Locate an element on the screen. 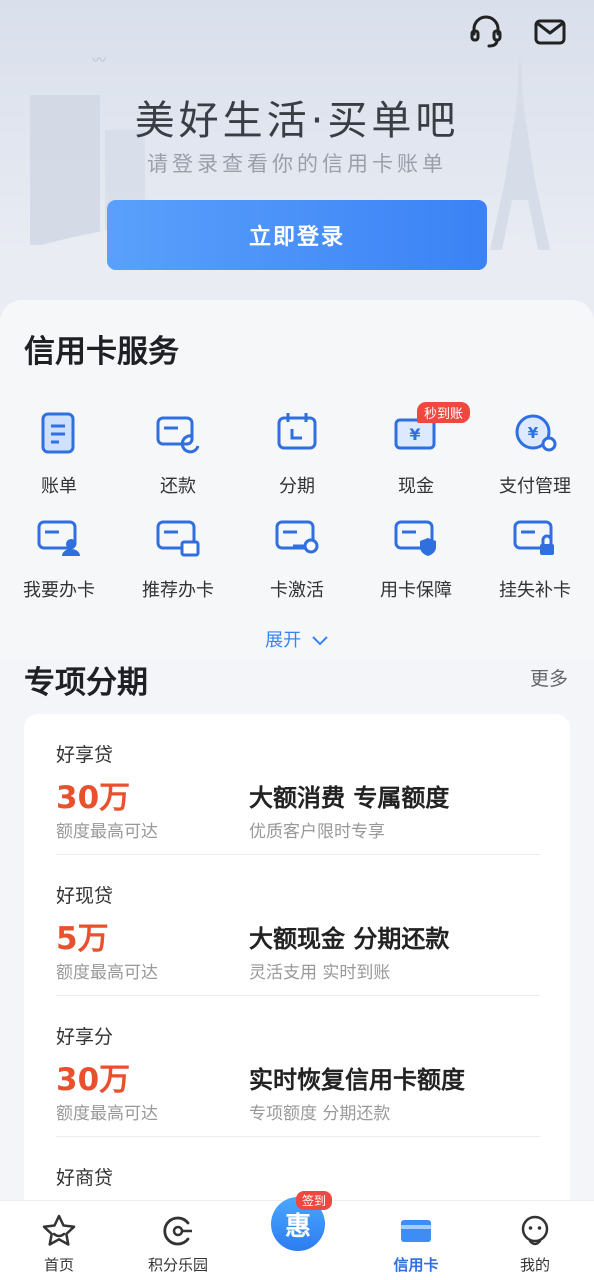  service-label: 现金 is located at coordinates (416, 486).